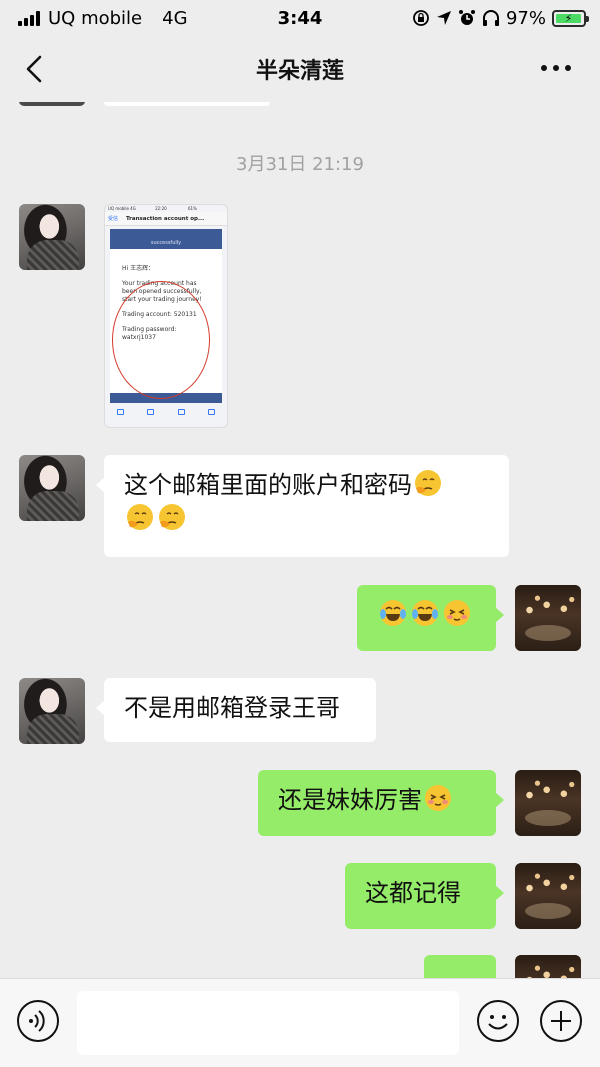 The image size is (600, 1067). Describe the element at coordinates (561, 1021) in the screenshot. I see `plus-icon` at that location.